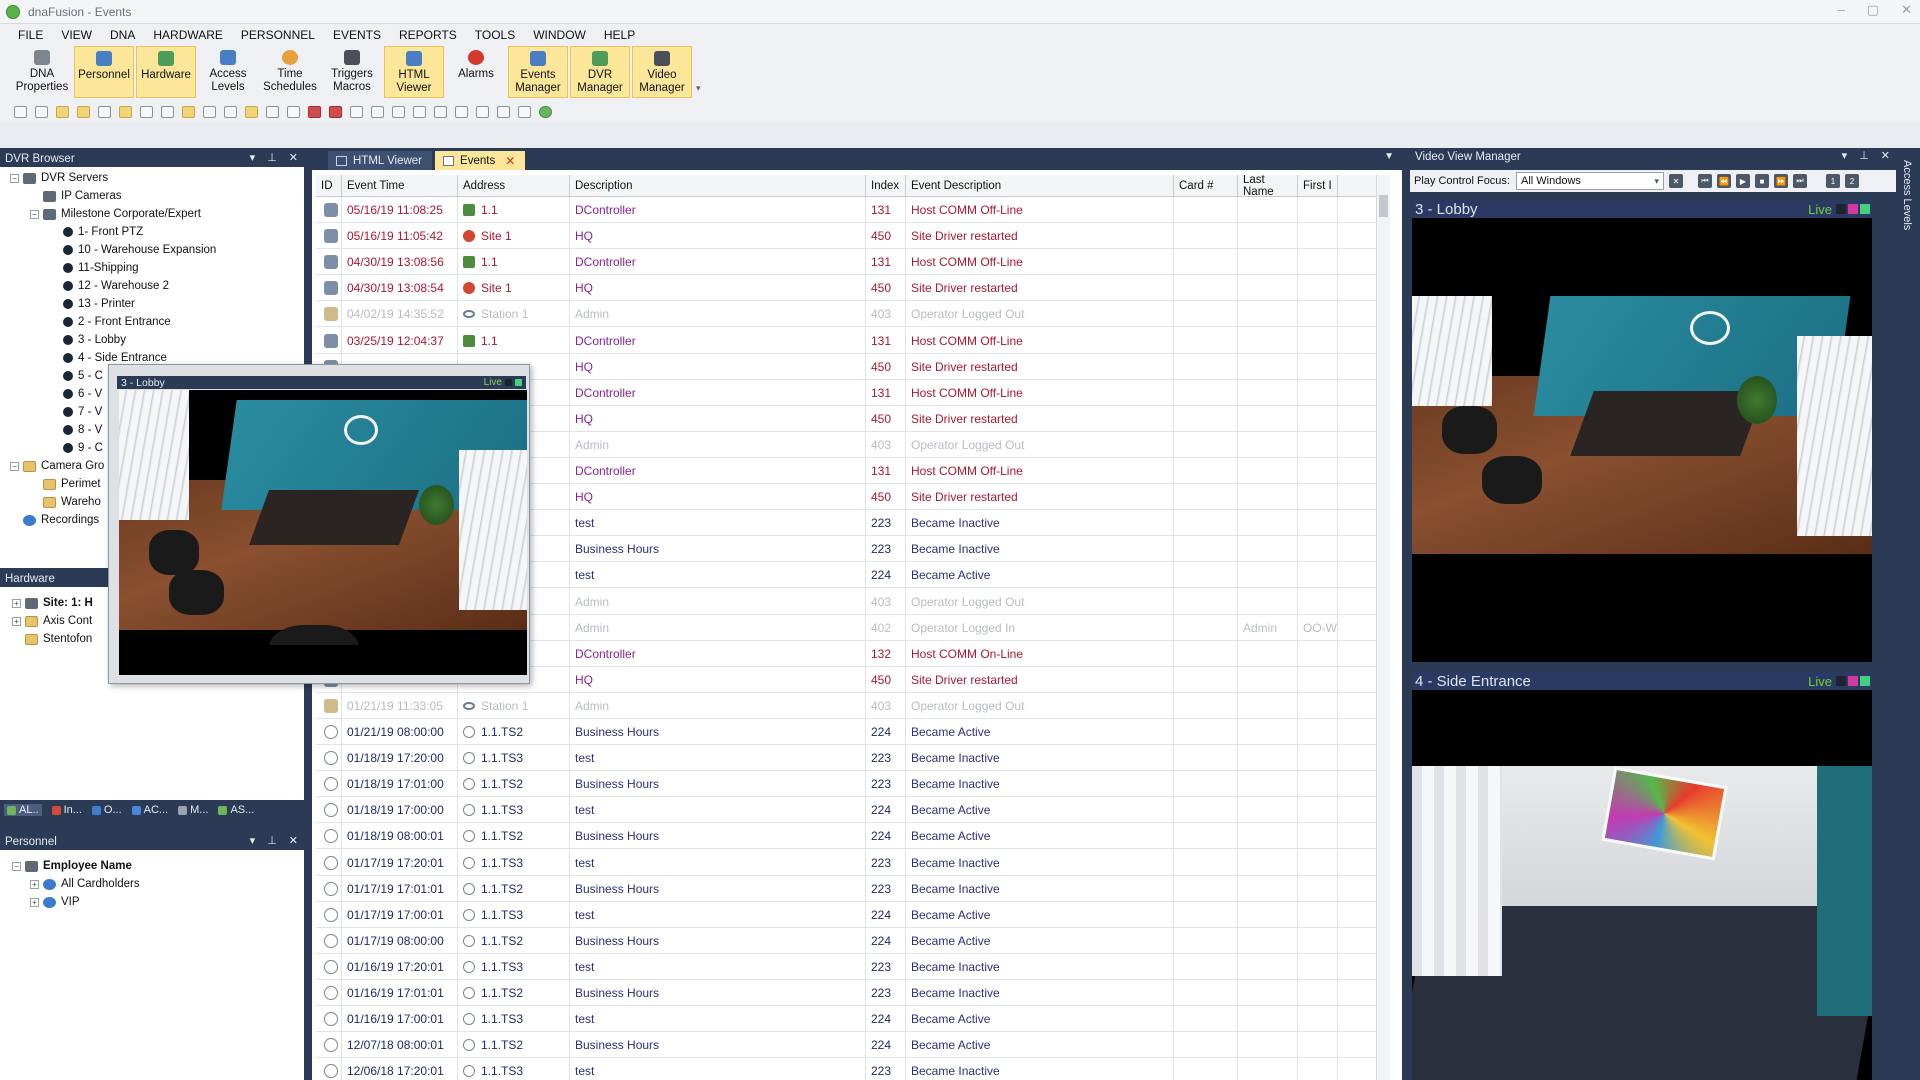 The image size is (1920, 1080). I want to click on tree-item: + VIP, so click(55, 902).